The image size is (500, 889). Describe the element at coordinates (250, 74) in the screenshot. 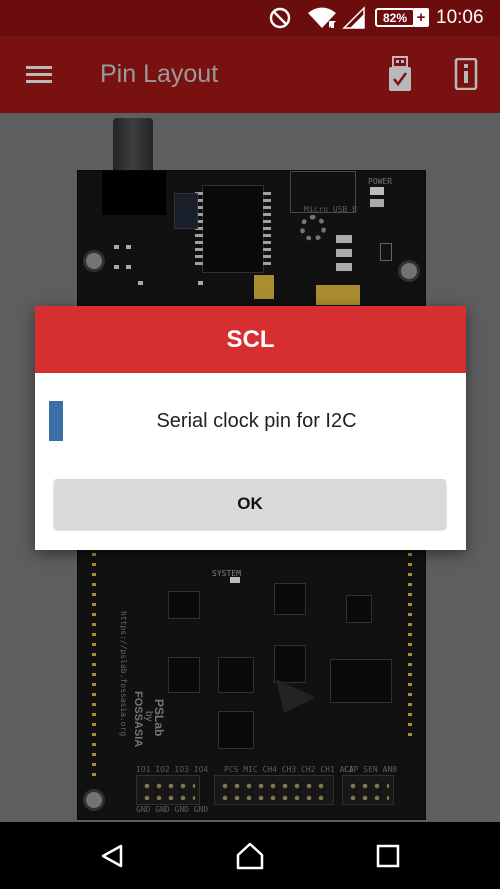

I see `app-toolbar: Pin Layout` at that location.